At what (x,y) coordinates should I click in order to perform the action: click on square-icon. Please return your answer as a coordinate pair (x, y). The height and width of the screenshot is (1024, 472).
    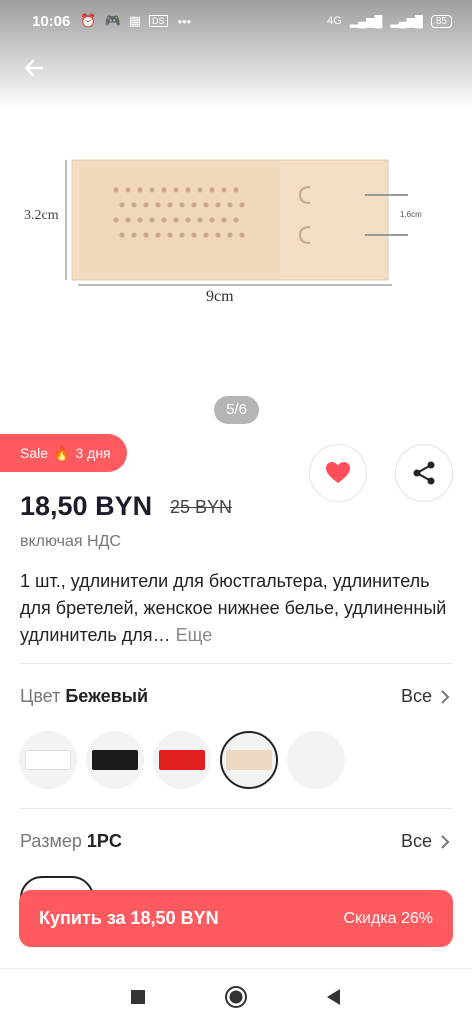
    Looking at the image, I should click on (138, 997).